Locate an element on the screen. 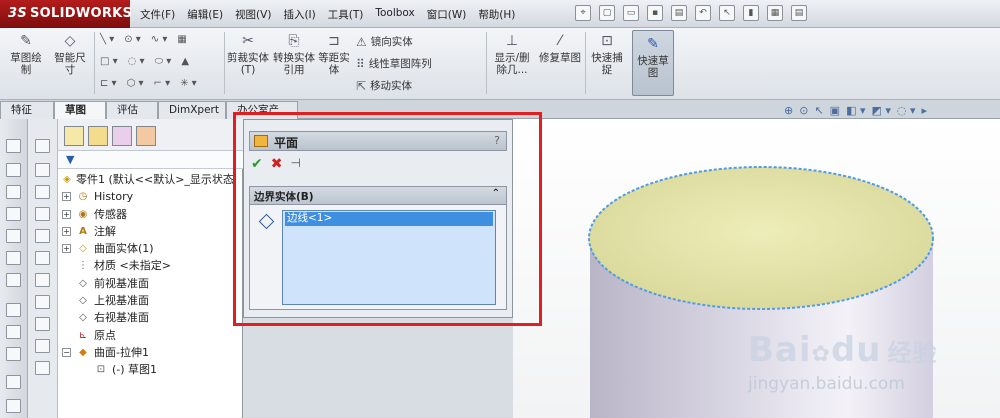 Image resolution: width=1000 pixels, height=418 pixels. tab-dimxpert: DimXpert is located at coordinates (192, 110).